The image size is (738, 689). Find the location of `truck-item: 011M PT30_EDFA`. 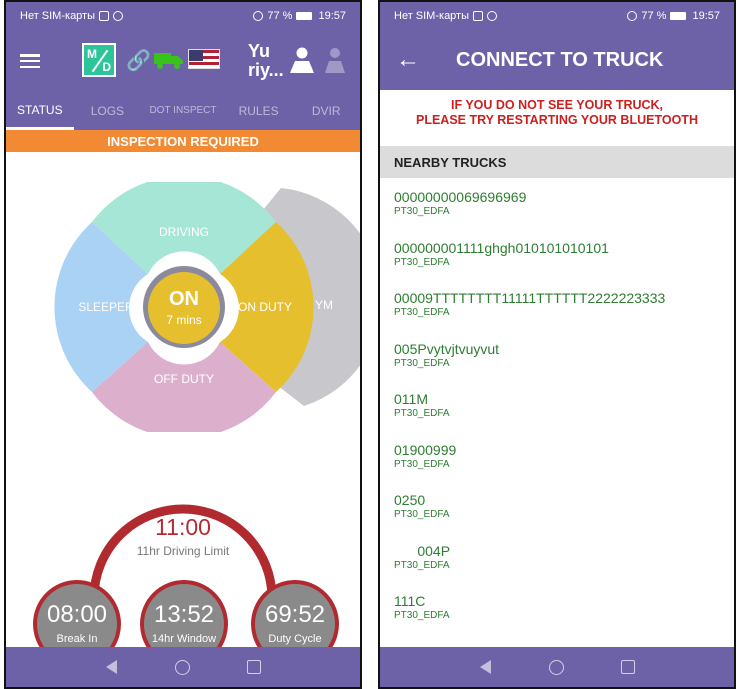

truck-item: 011M PT30_EDFA is located at coordinates (557, 415).